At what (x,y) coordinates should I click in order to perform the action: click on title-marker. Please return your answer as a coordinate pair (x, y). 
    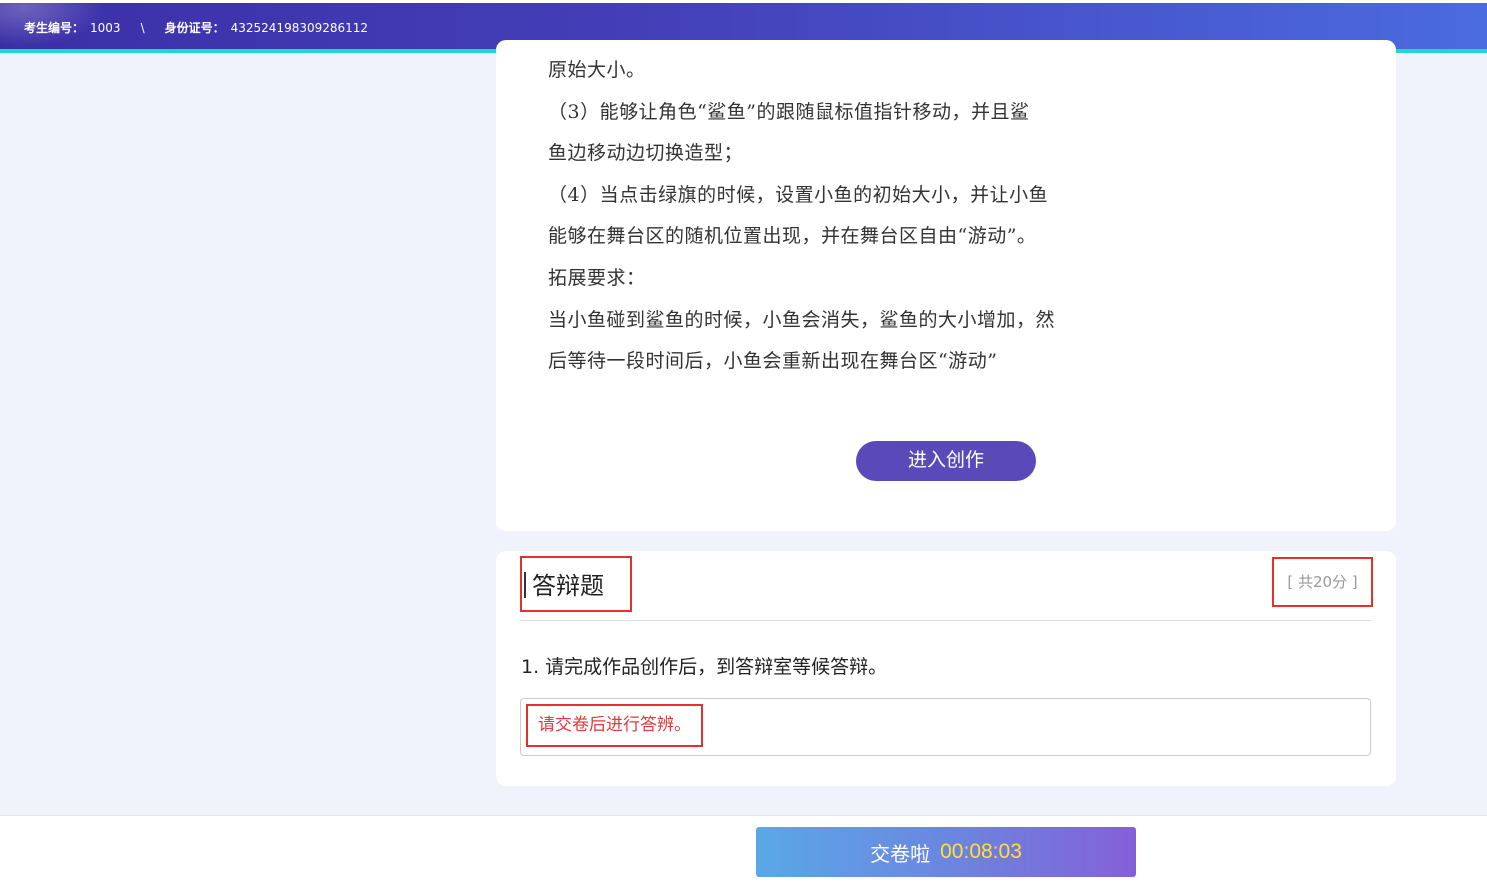
    Looking at the image, I should click on (525, 585).